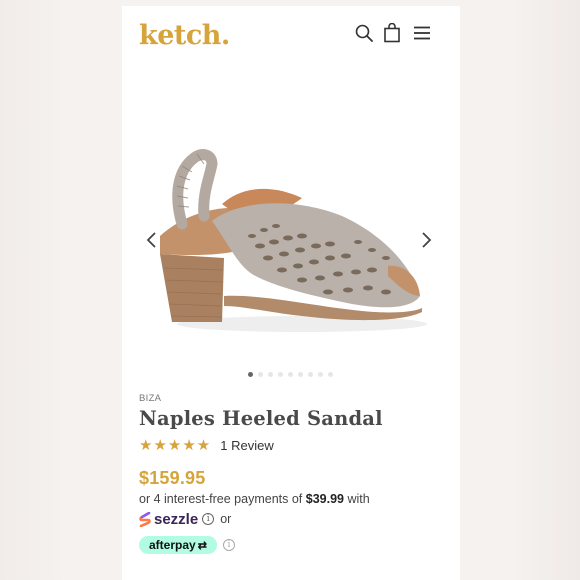 This screenshot has height=580, width=580. Describe the element at coordinates (422, 33) in the screenshot. I see `menu-icon` at that location.